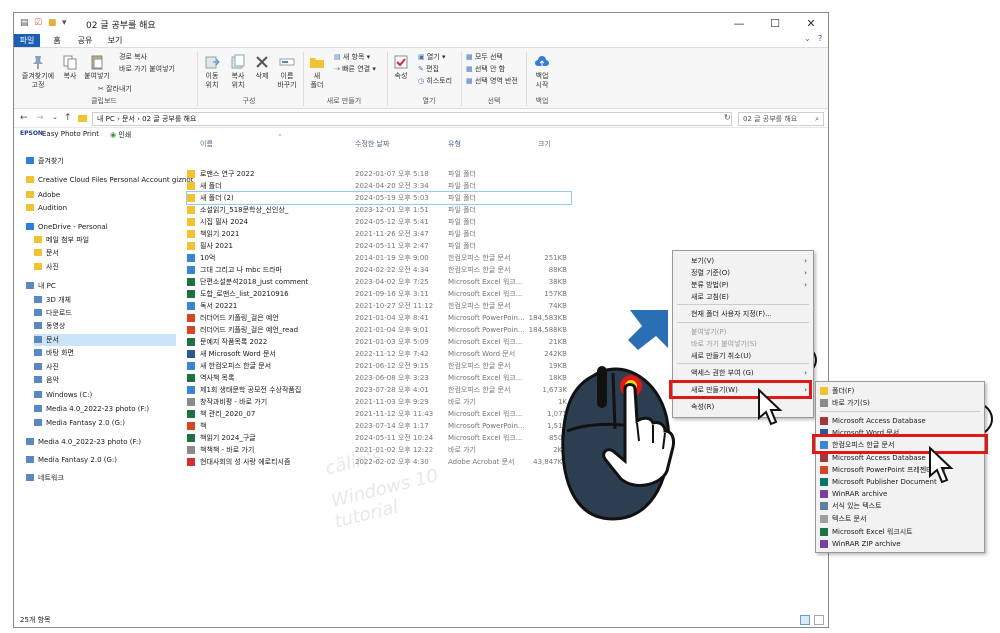 This screenshot has width=1000, height=633. What do you see at coordinates (727, 117) in the screenshot?
I see `refresh-icon: ↻` at bounding box center [727, 117].